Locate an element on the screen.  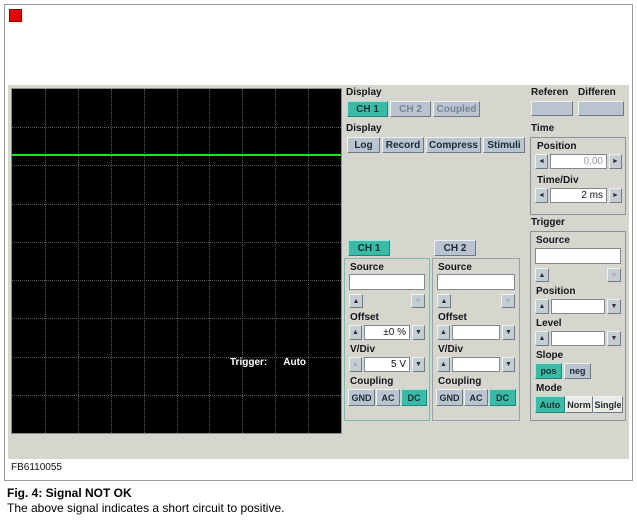
timediv-decrement-button: ◄ is located at coordinates (541, 195).